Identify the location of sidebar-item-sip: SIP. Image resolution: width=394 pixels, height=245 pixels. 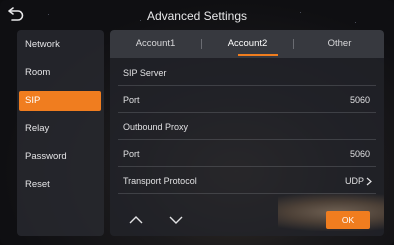
(60, 101).